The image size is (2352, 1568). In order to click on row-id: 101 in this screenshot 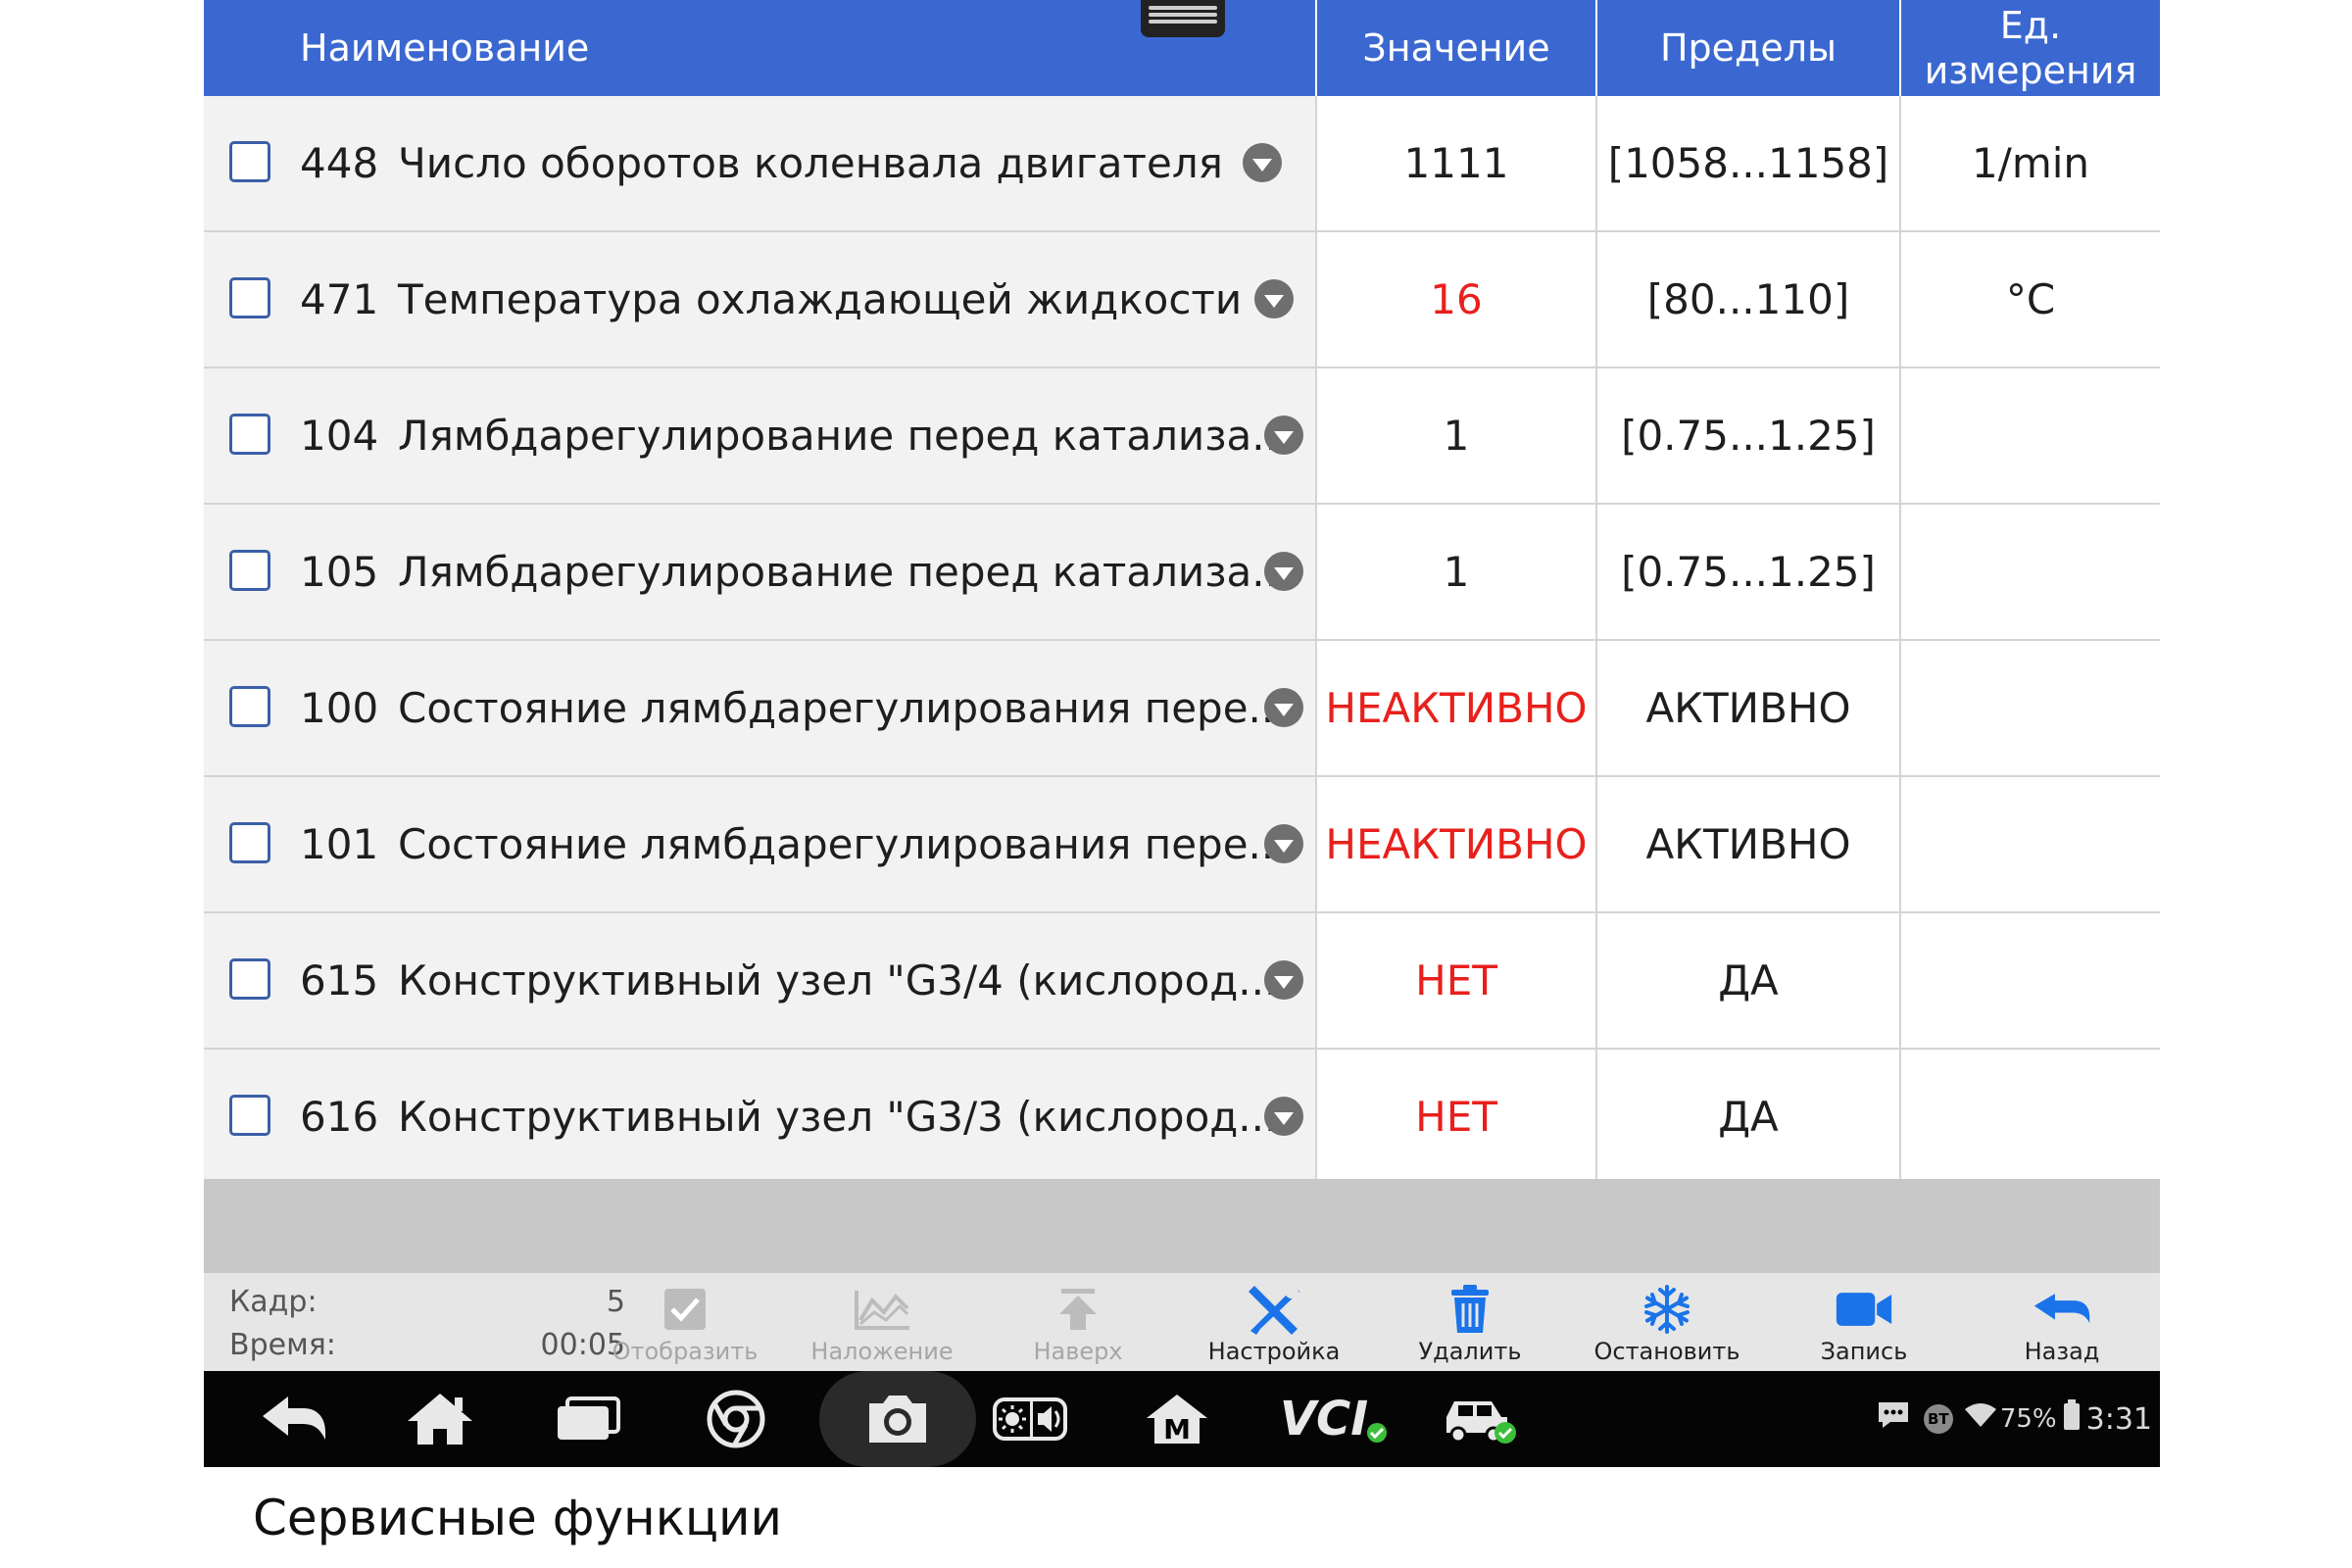, I will do `click(339, 844)`.